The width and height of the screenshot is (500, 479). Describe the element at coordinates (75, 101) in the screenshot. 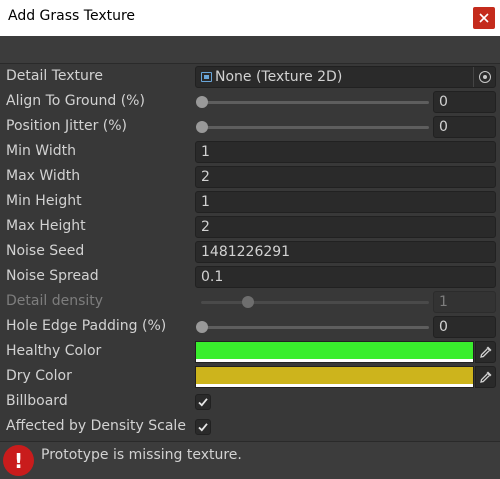

I see `align-to-ground-label: Align To Ground (%)` at that location.